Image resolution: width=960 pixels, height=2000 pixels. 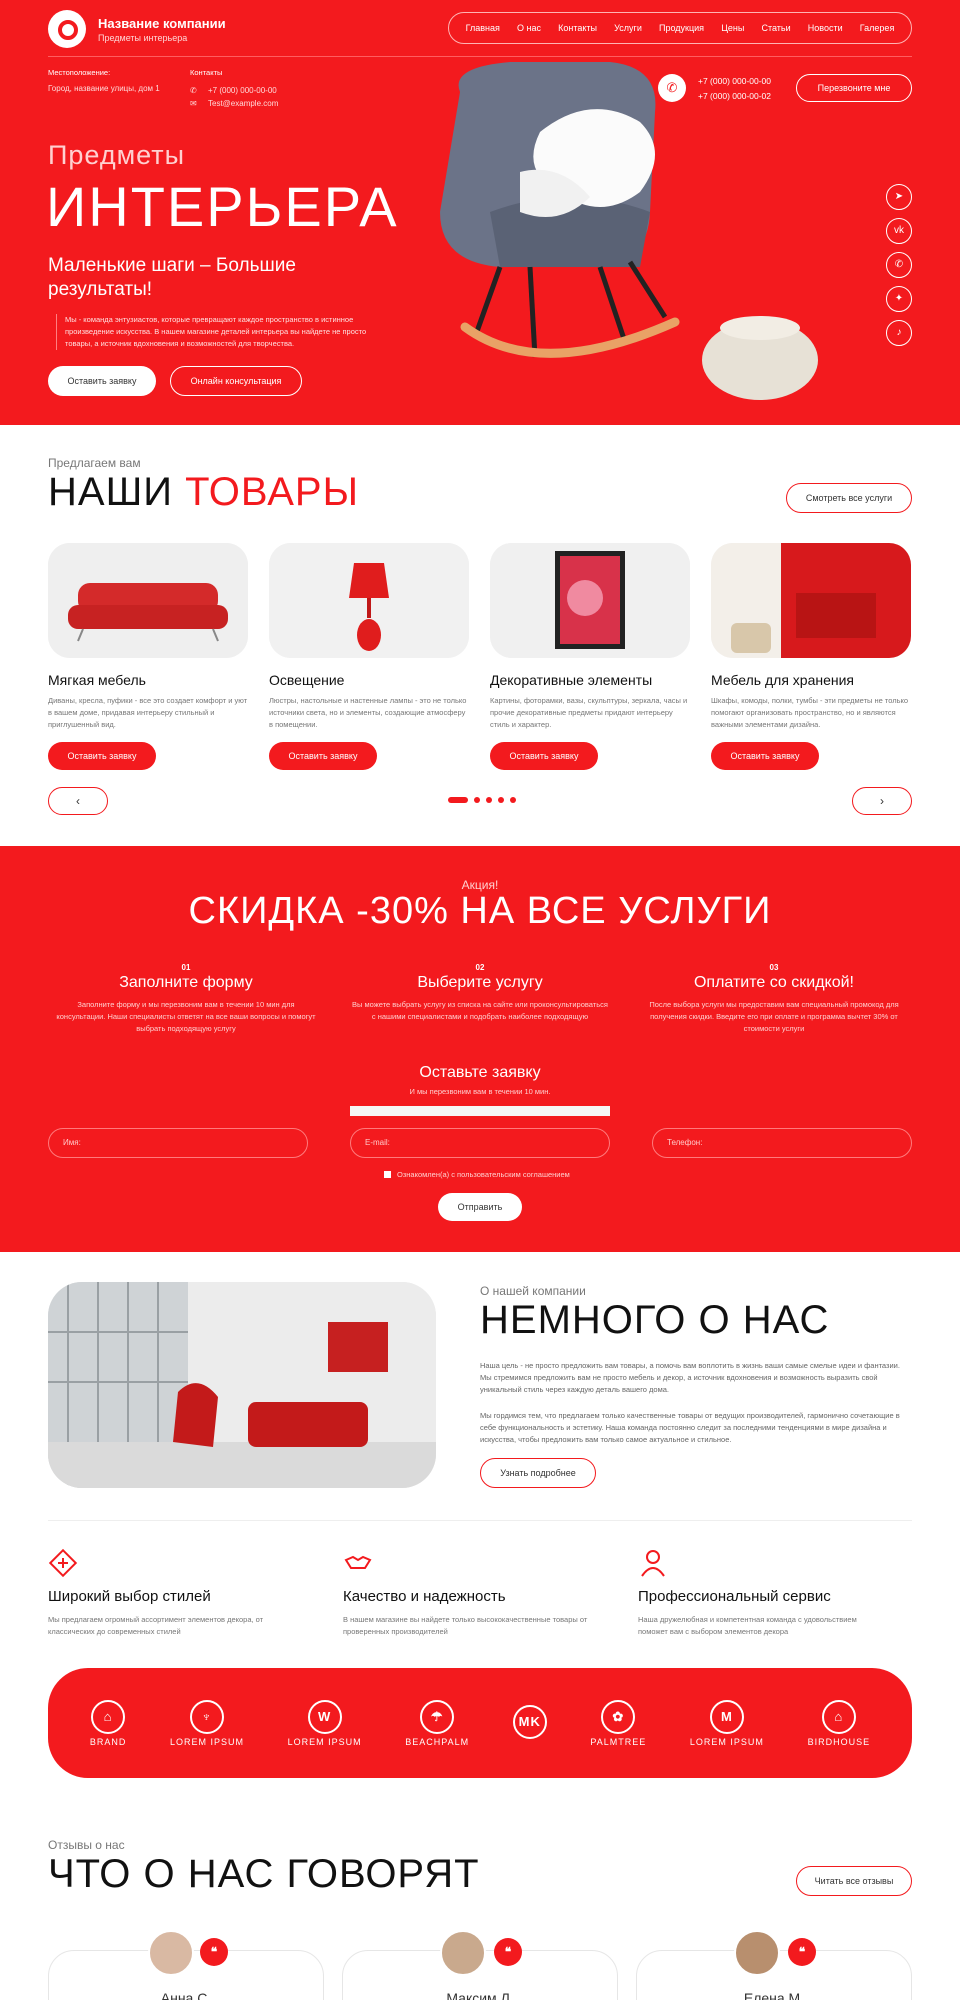 I want to click on submit-button: Отправить, so click(x=480, y=1207).